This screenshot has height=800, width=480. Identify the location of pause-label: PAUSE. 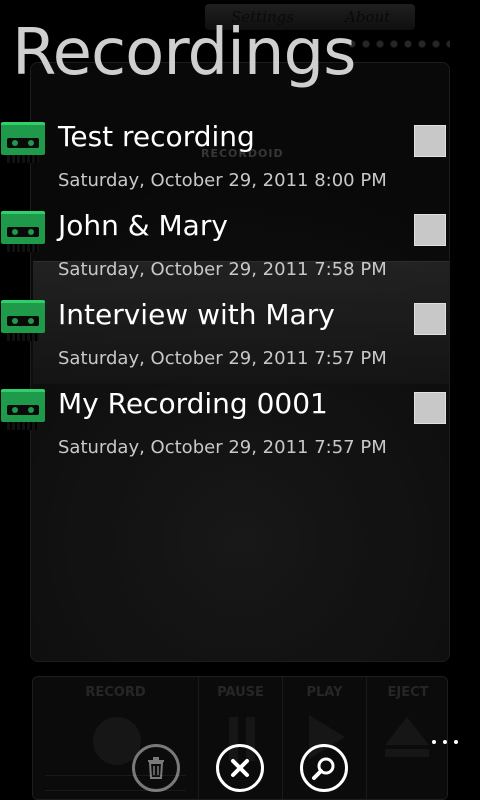
(240, 692).